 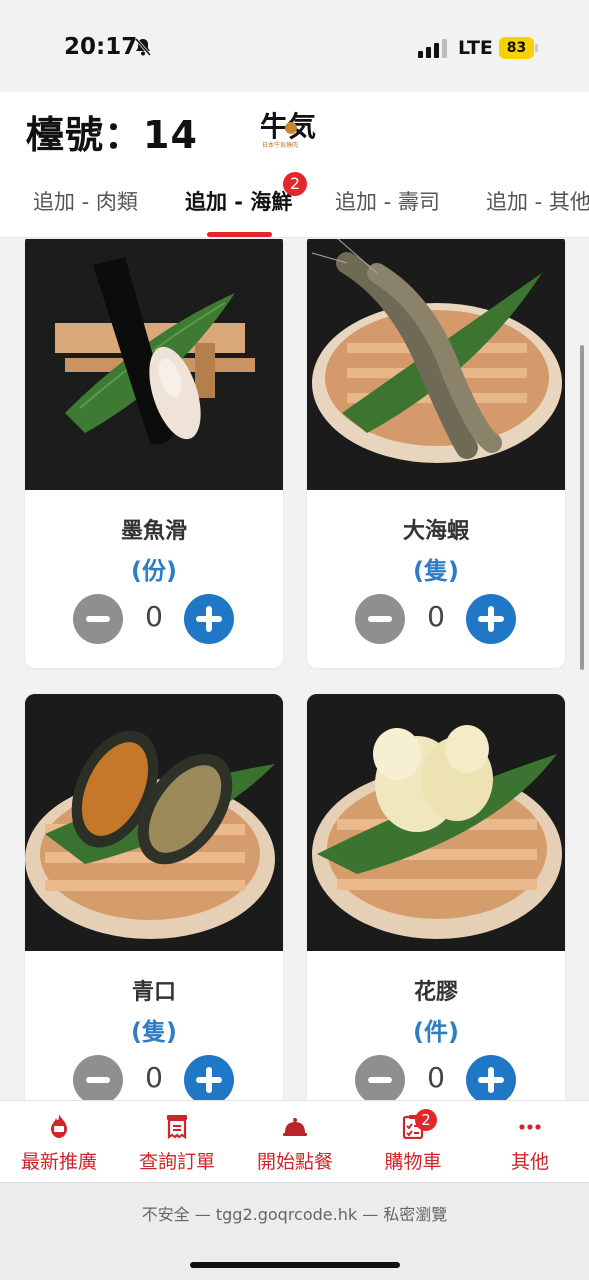 What do you see at coordinates (239, 234) in the screenshot?
I see `active-tab-indicator` at bounding box center [239, 234].